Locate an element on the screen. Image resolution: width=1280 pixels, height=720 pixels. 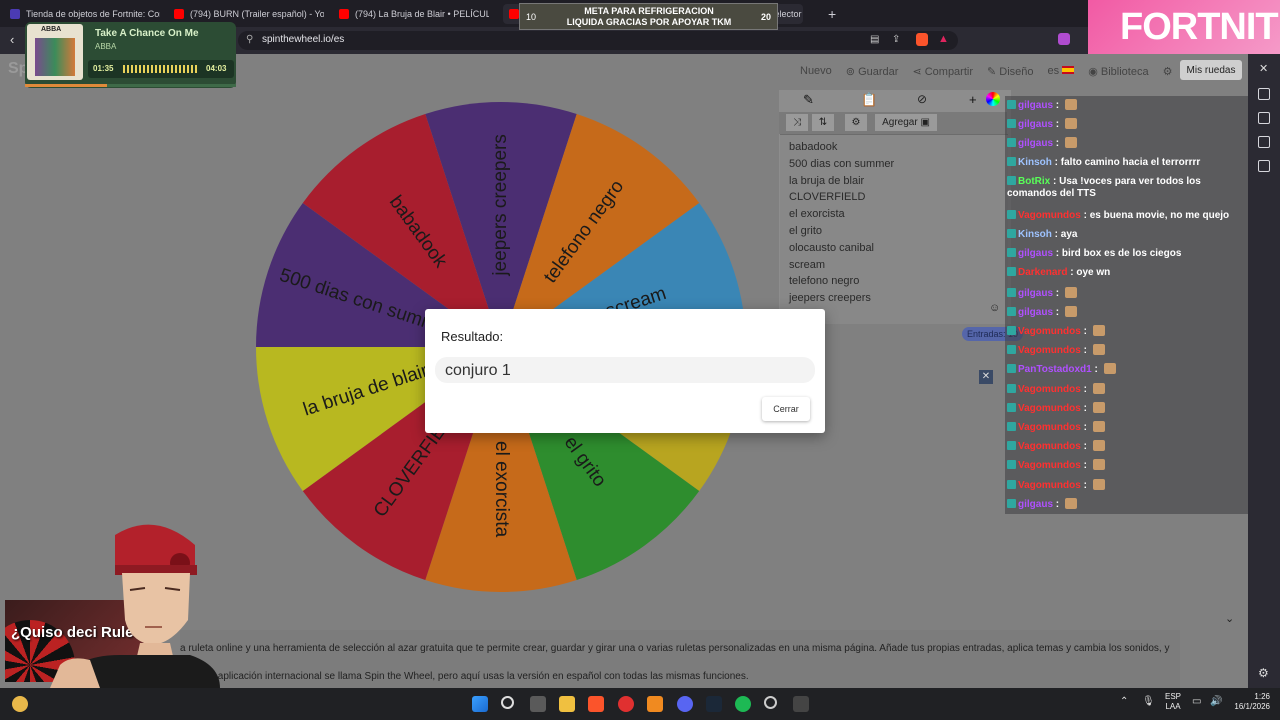
emoji-icon: ☺ is located at coordinates (994, 308).